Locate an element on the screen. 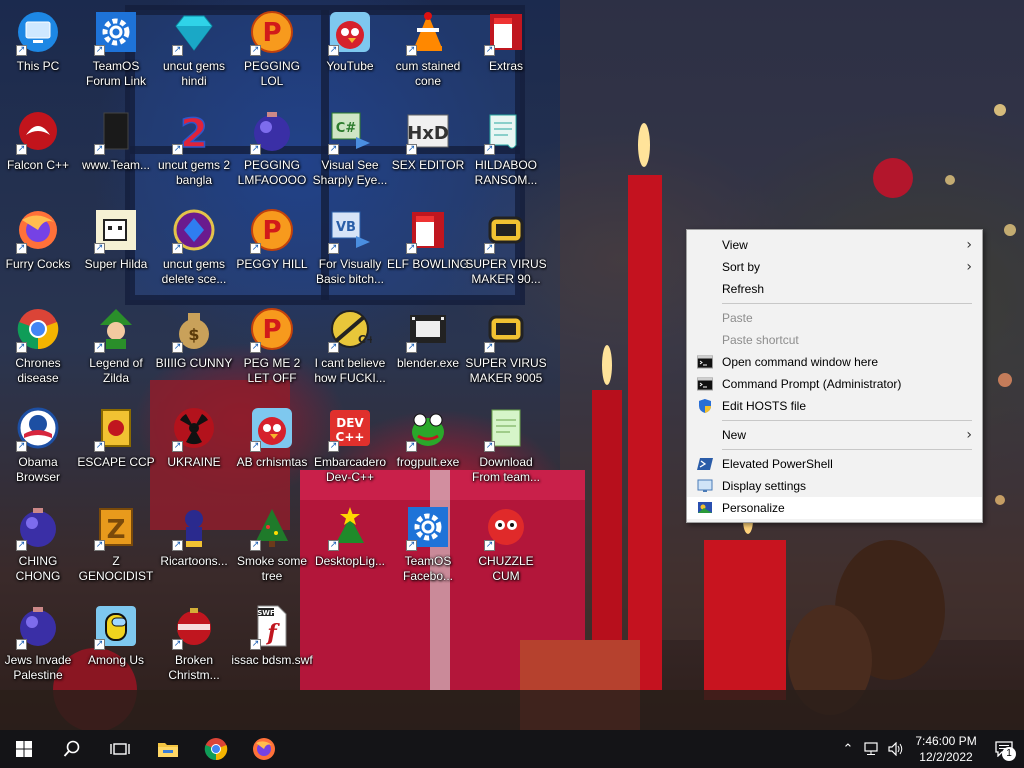 Image resolution: width=1024 pixels, height=768 pixels. desktop-icon: Z ↗ Z GENOCIDIST is located at coordinates (116, 544).